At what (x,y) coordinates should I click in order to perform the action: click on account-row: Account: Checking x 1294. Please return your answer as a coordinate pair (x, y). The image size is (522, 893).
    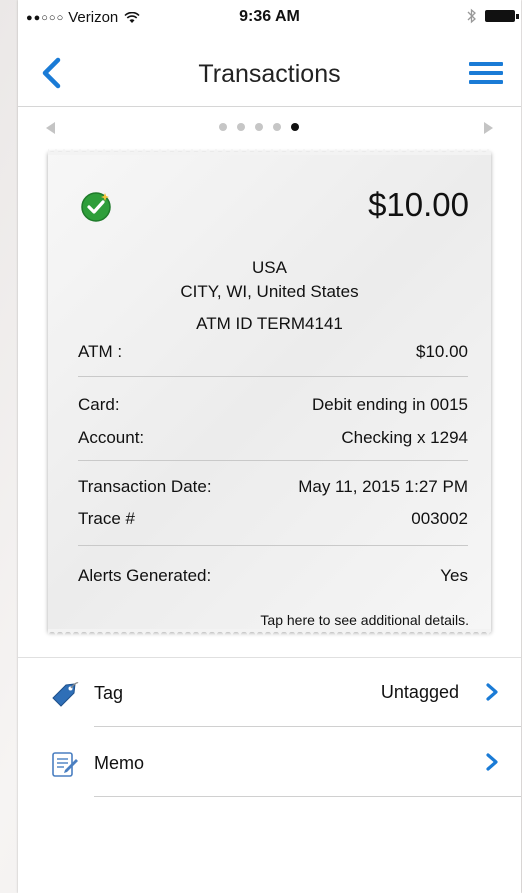
    Looking at the image, I should click on (273, 438).